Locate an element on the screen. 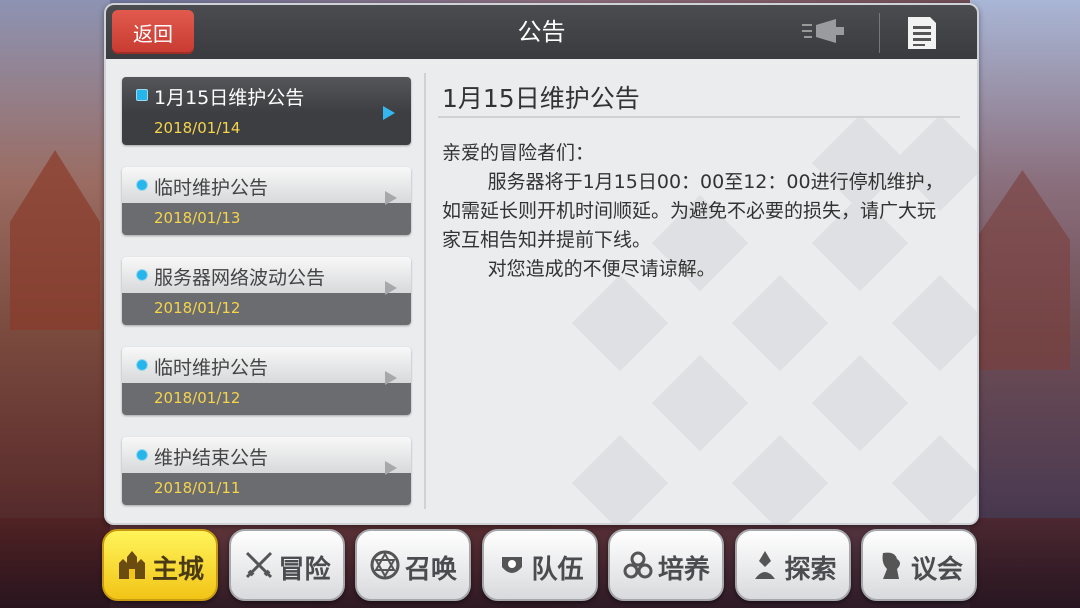  back-button: 返回 is located at coordinates (153, 32).